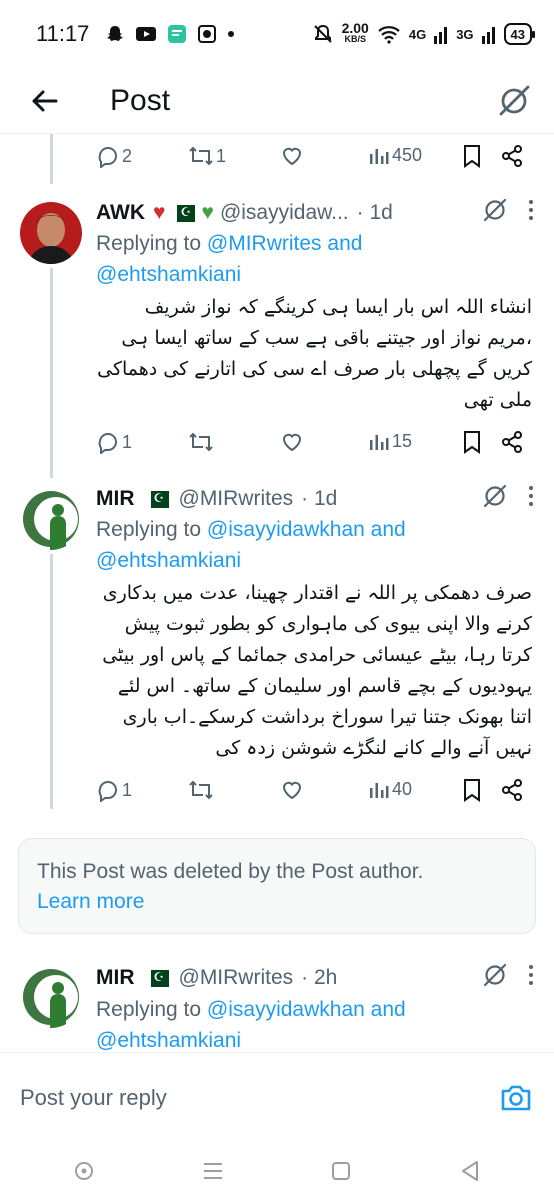 This screenshot has height=1200, width=554. Describe the element at coordinates (441, 34) in the screenshot. I see `signal-icon` at that location.